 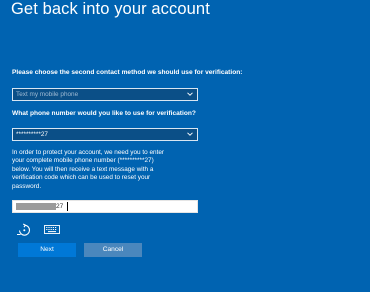 I want to click on text-caret, so click(x=67, y=206).